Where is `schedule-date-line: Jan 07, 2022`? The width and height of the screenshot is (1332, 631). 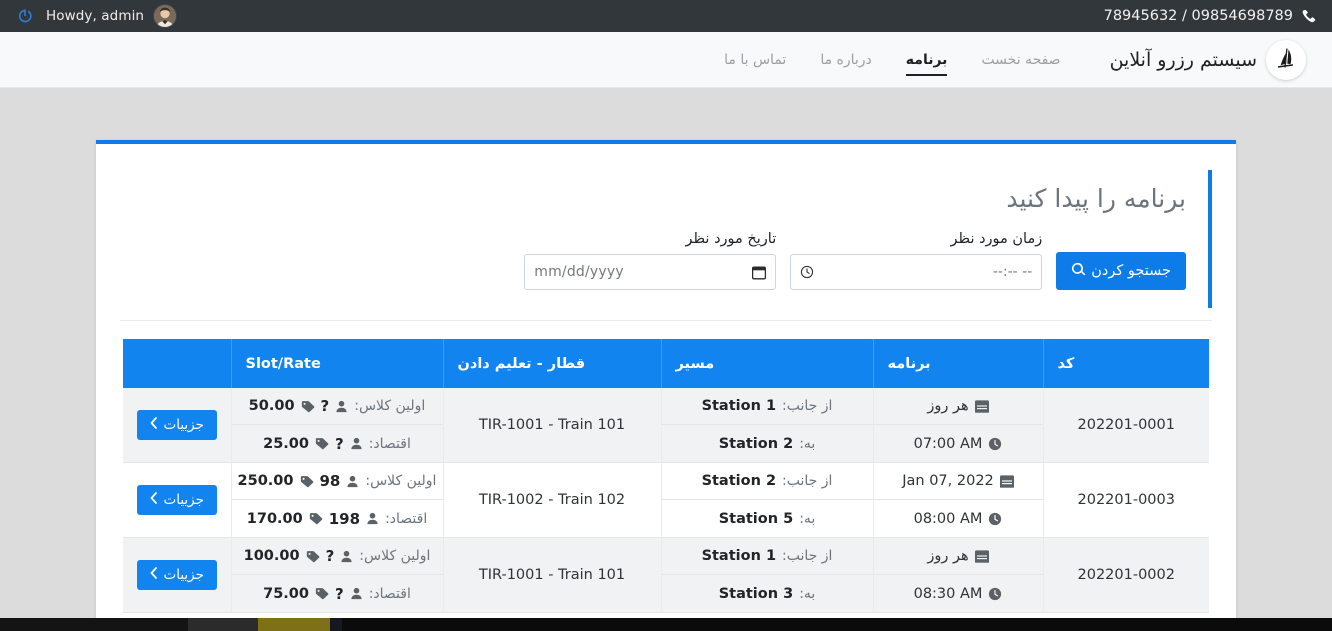 schedule-date-line: Jan 07, 2022 is located at coordinates (958, 481).